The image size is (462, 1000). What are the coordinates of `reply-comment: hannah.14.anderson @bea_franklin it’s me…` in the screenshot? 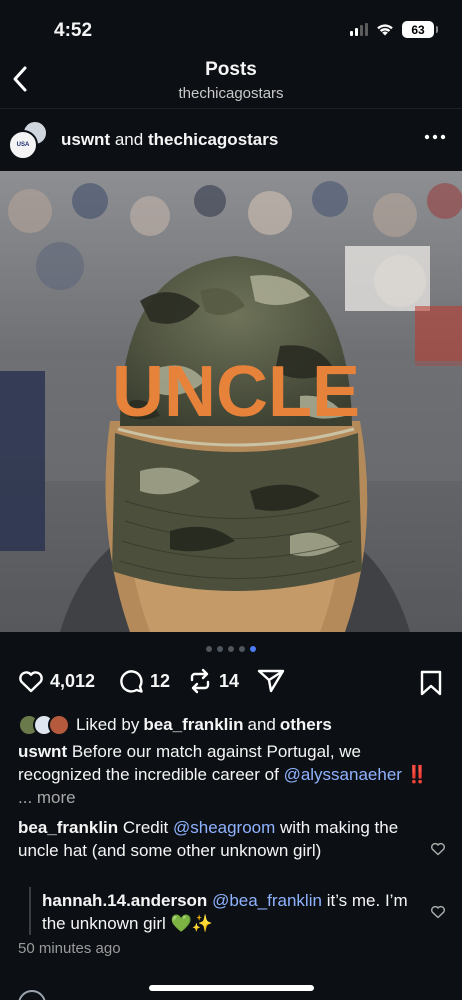 It's located at (227, 912).